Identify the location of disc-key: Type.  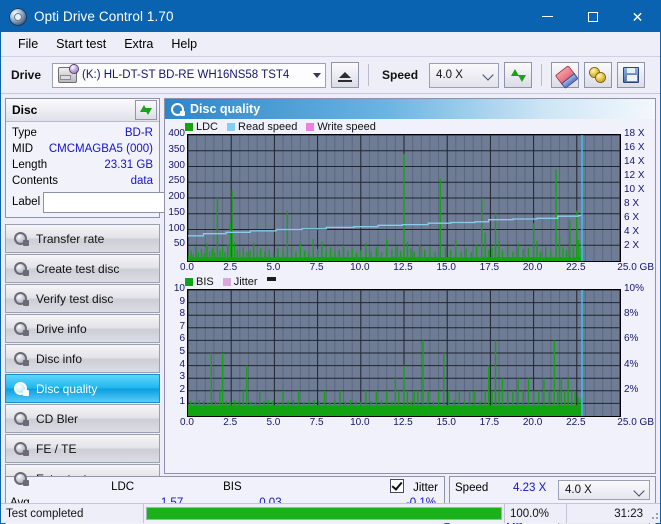
(24, 133).